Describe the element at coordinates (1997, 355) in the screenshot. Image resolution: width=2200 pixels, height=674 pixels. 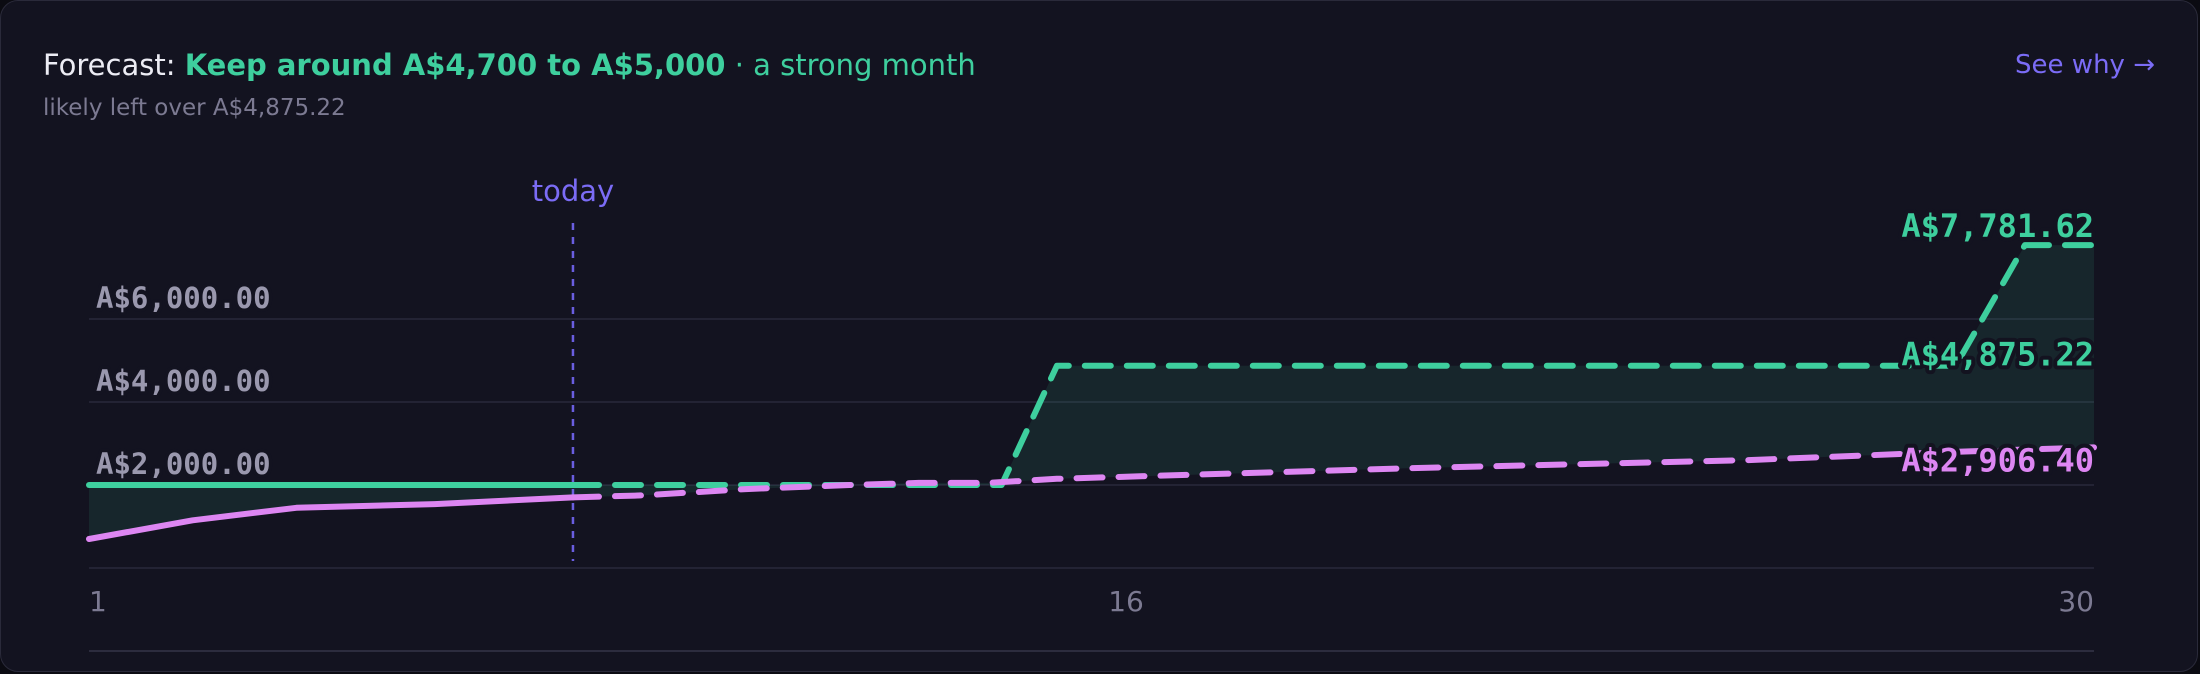
I see `end-value-label: A$4,875.22` at that location.